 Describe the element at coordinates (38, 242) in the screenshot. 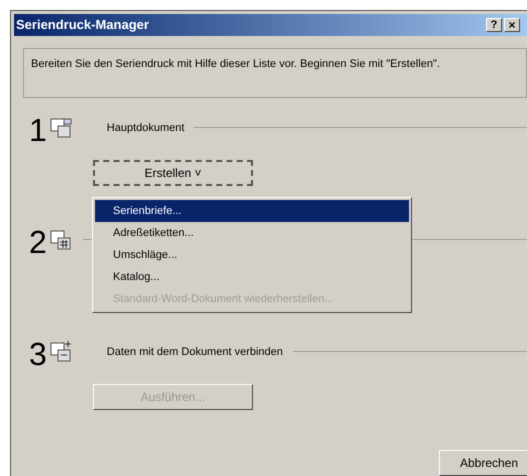

I see `step-number: 2` at that location.